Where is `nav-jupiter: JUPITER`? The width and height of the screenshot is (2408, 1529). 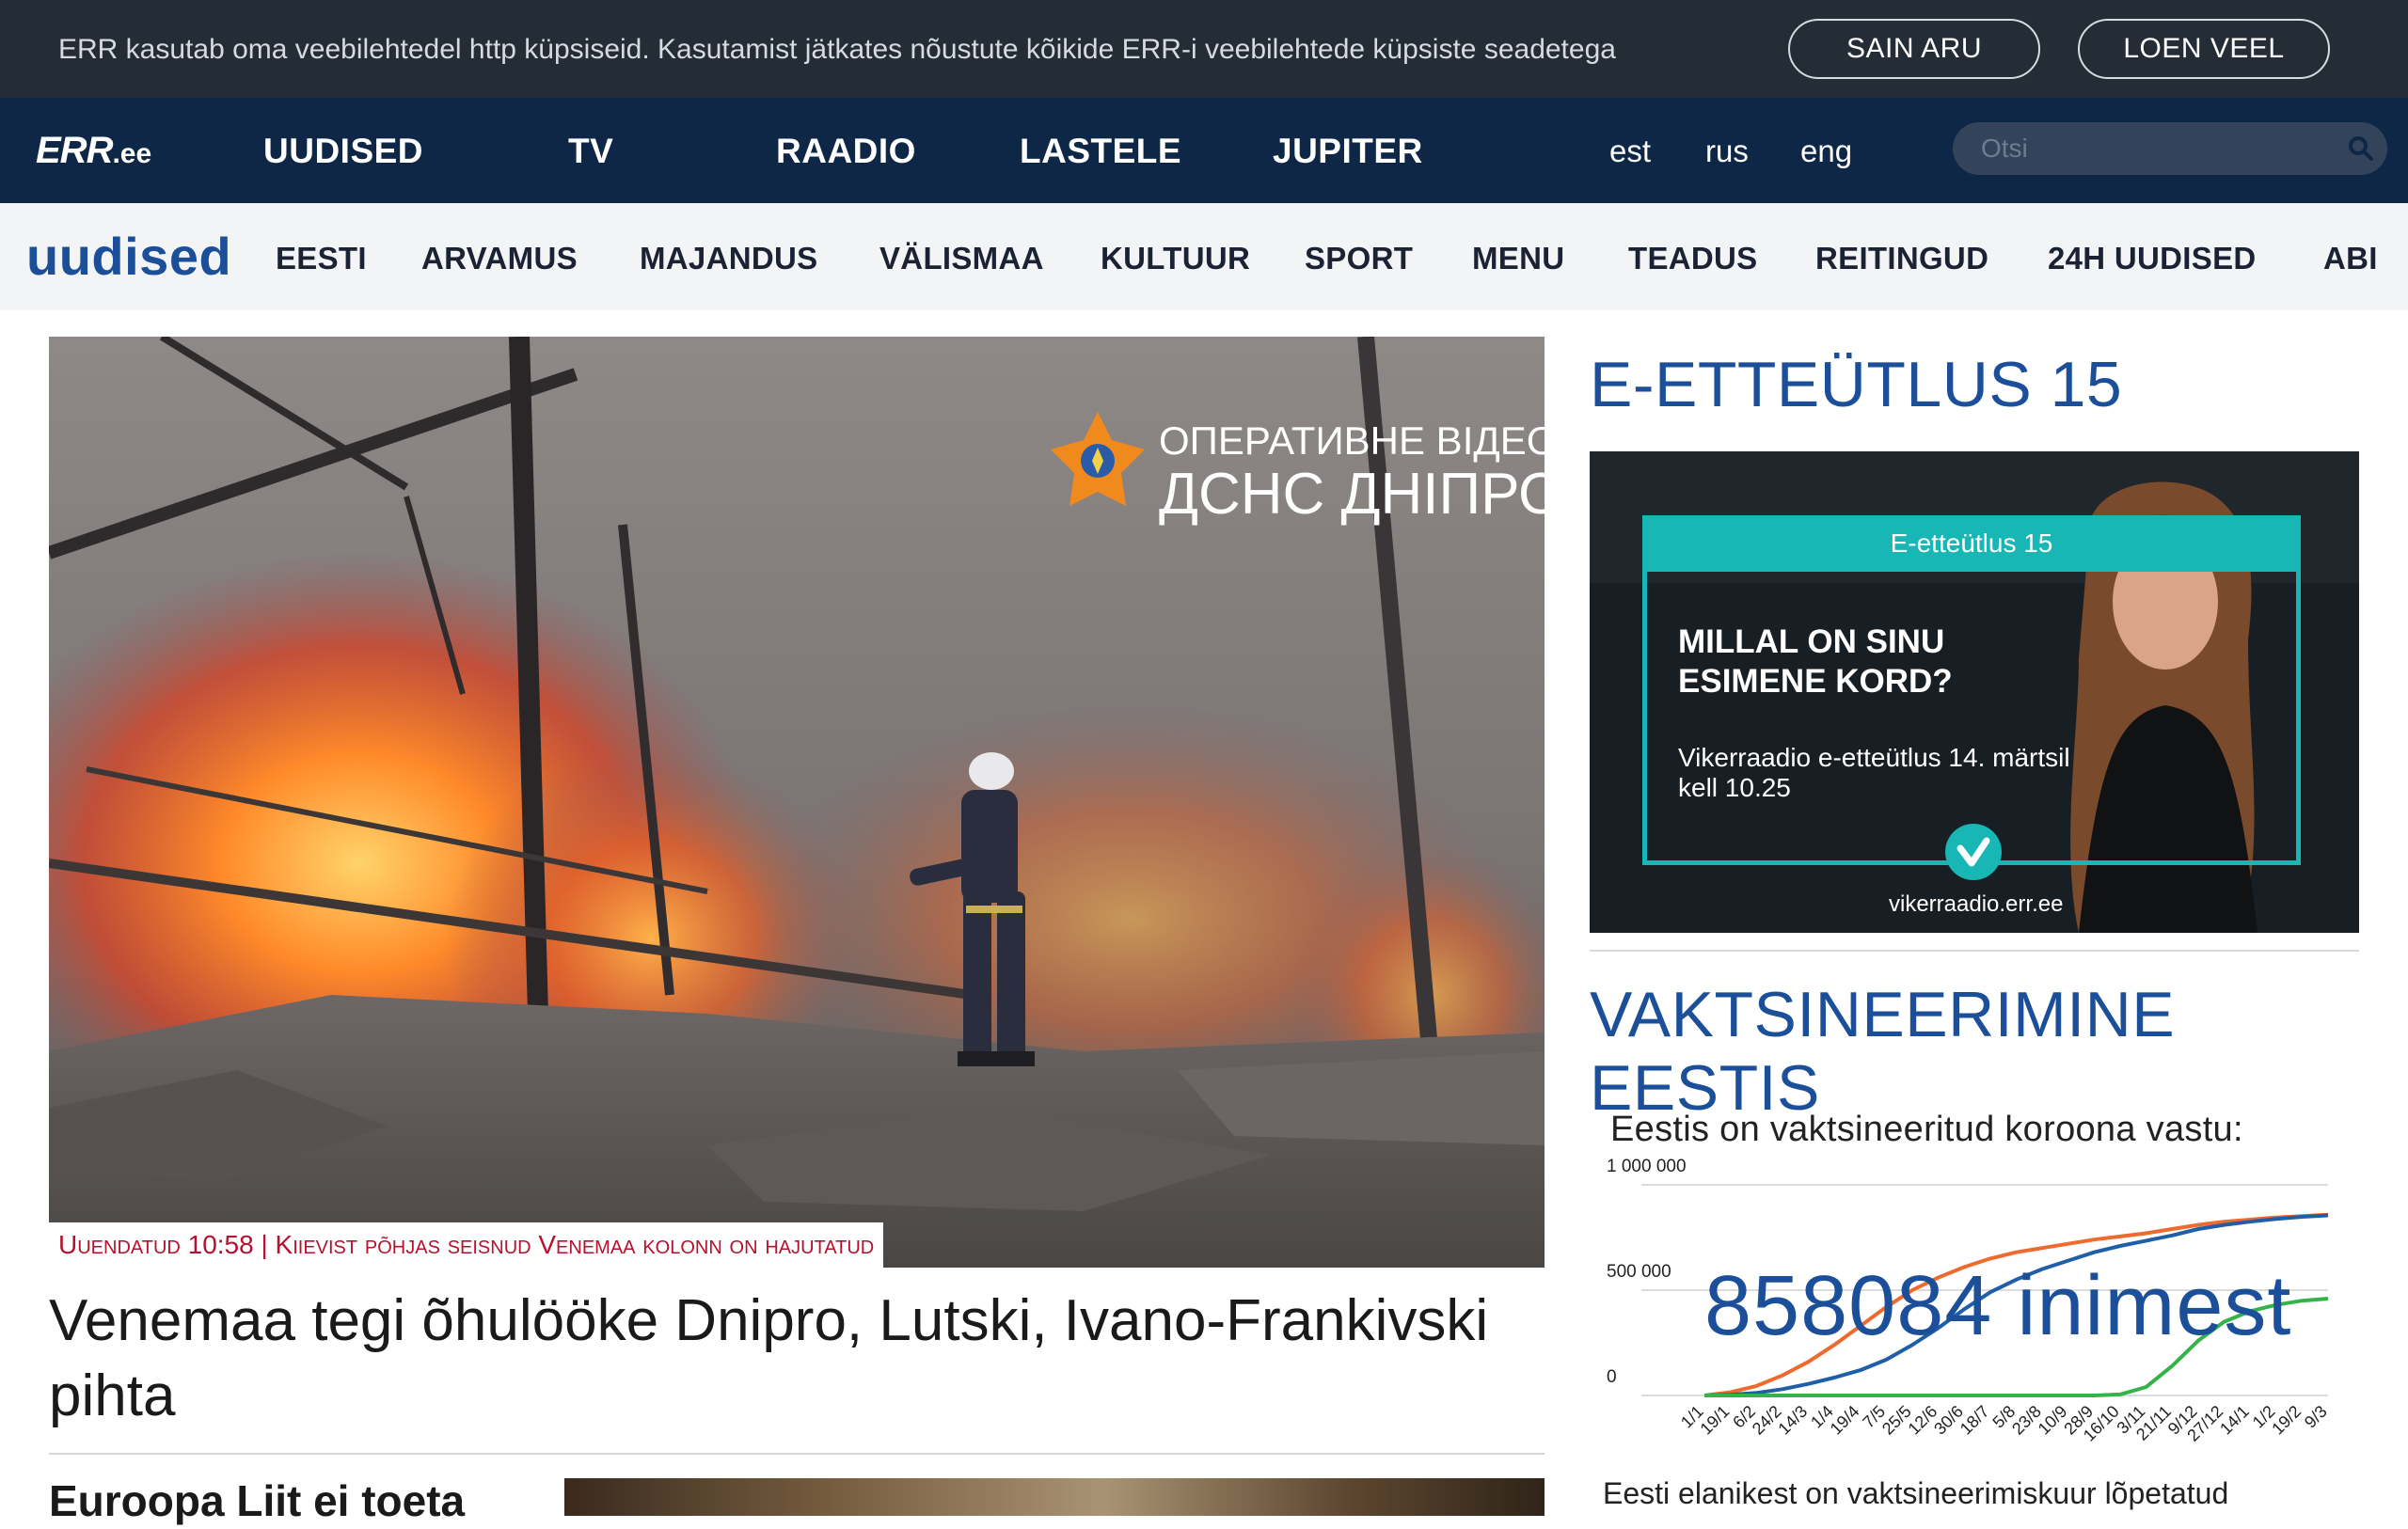
nav-jupiter: JUPITER is located at coordinates (1348, 152).